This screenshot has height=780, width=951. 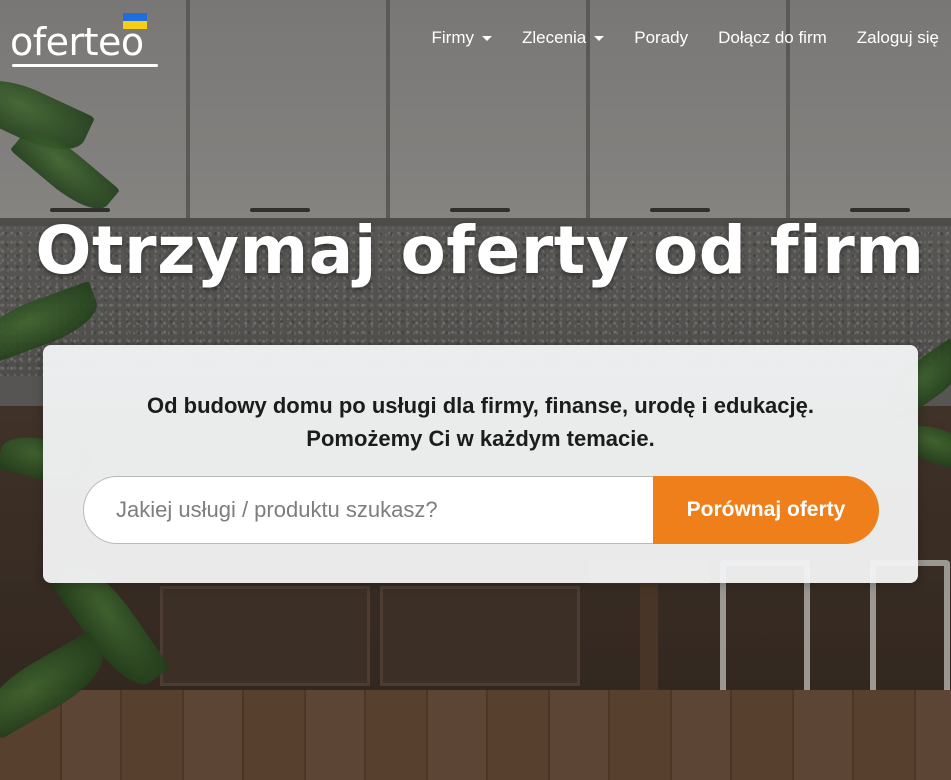 I want to click on nav-item-label: Zlecenia, so click(x=554, y=37).